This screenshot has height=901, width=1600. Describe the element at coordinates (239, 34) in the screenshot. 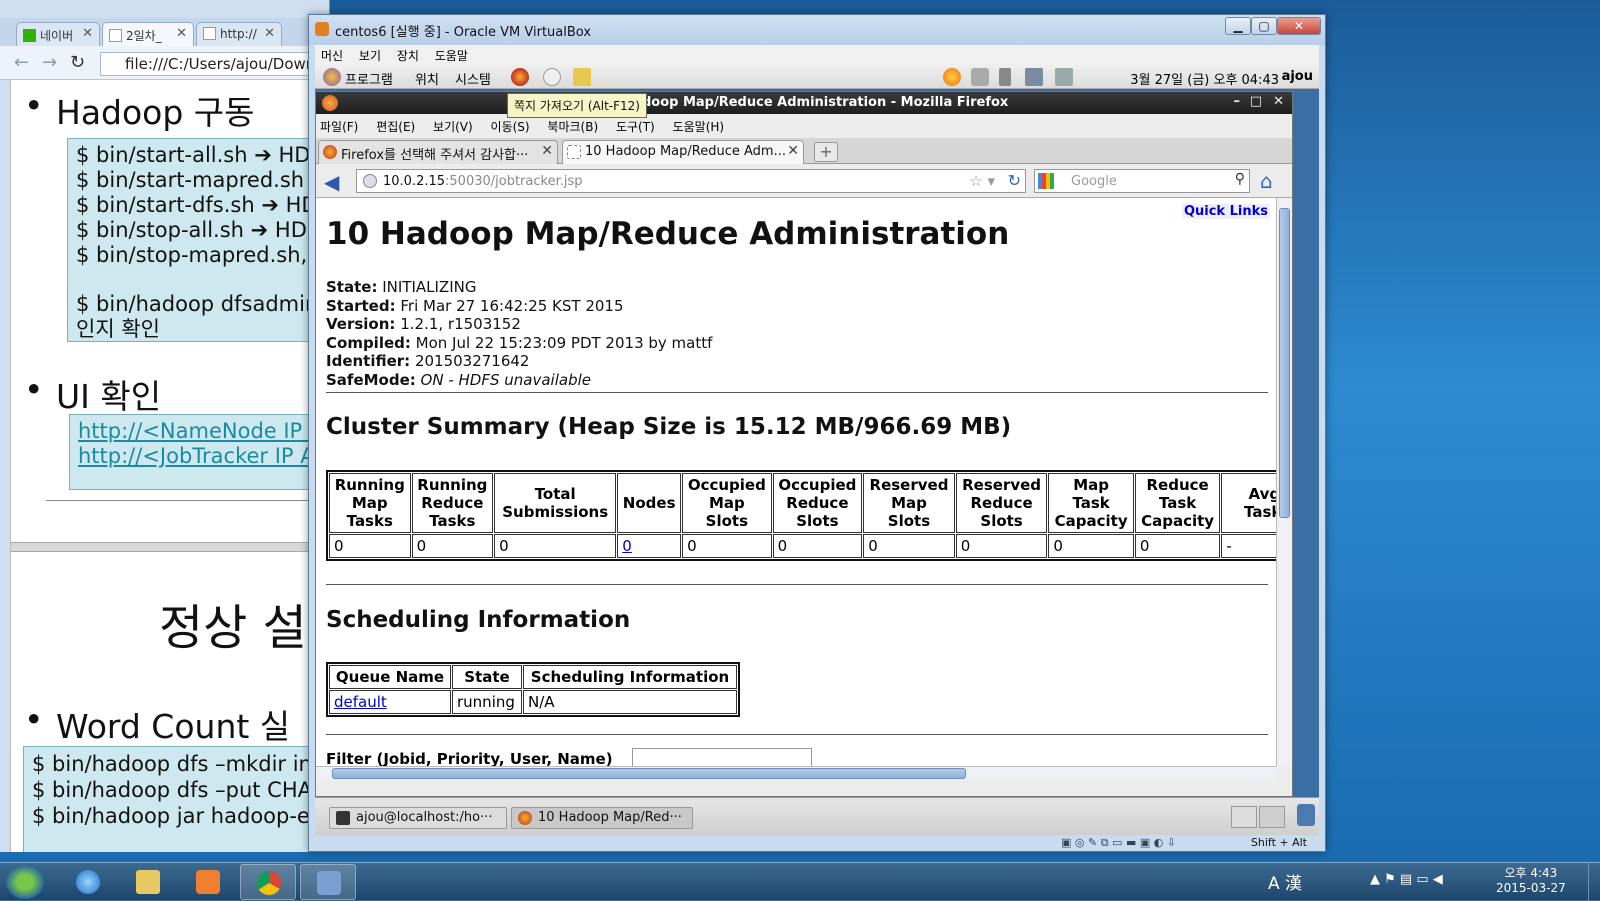

I see `chrome-tab-http: http:// ✕` at that location.